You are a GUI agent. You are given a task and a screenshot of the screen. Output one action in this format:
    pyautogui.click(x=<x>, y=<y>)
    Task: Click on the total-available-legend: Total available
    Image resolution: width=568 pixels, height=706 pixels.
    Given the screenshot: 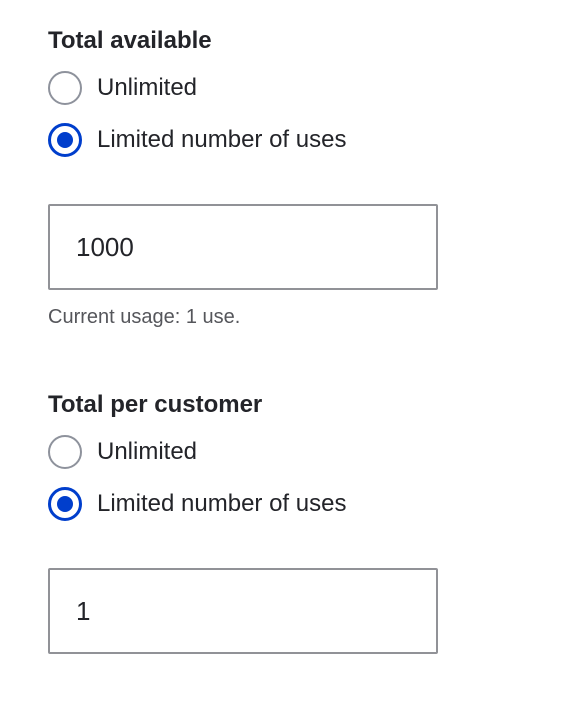 What is the action you would take?
    pyautogui.click(x=130, y=40)
    